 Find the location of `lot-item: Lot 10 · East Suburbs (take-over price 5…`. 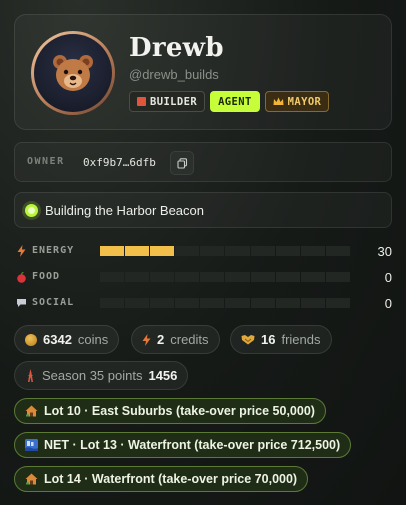

lot-item: Lot 10 · East Suburbs (take-over price 5… is located at coordinates (170, 411).